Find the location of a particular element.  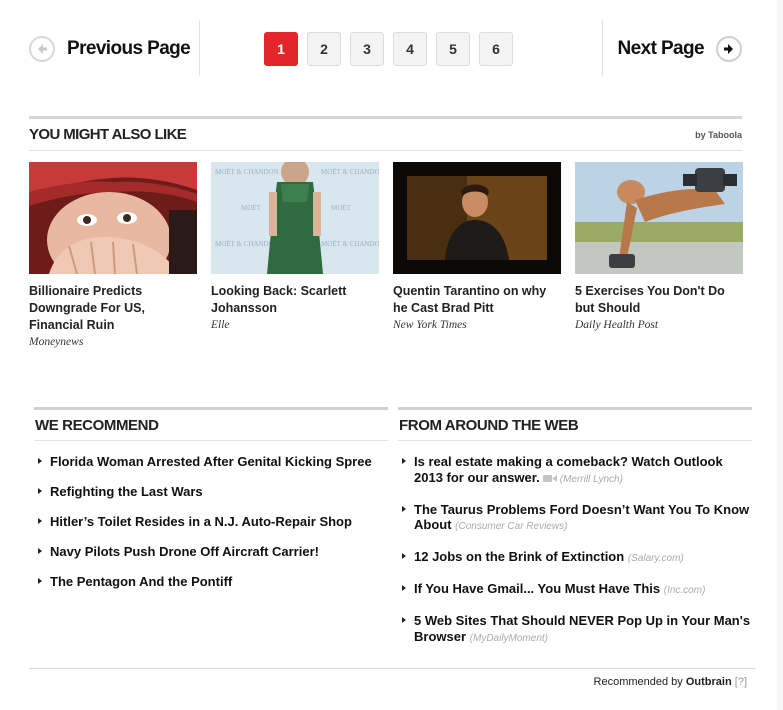

next-page-label: Next Page is located at coordinates (661, 48).